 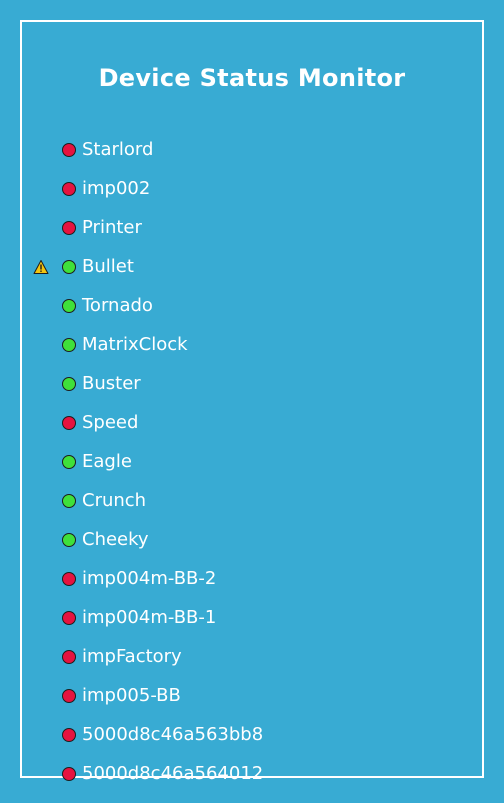 I want to click on device-name: Printer, so click(x=112, y=227).